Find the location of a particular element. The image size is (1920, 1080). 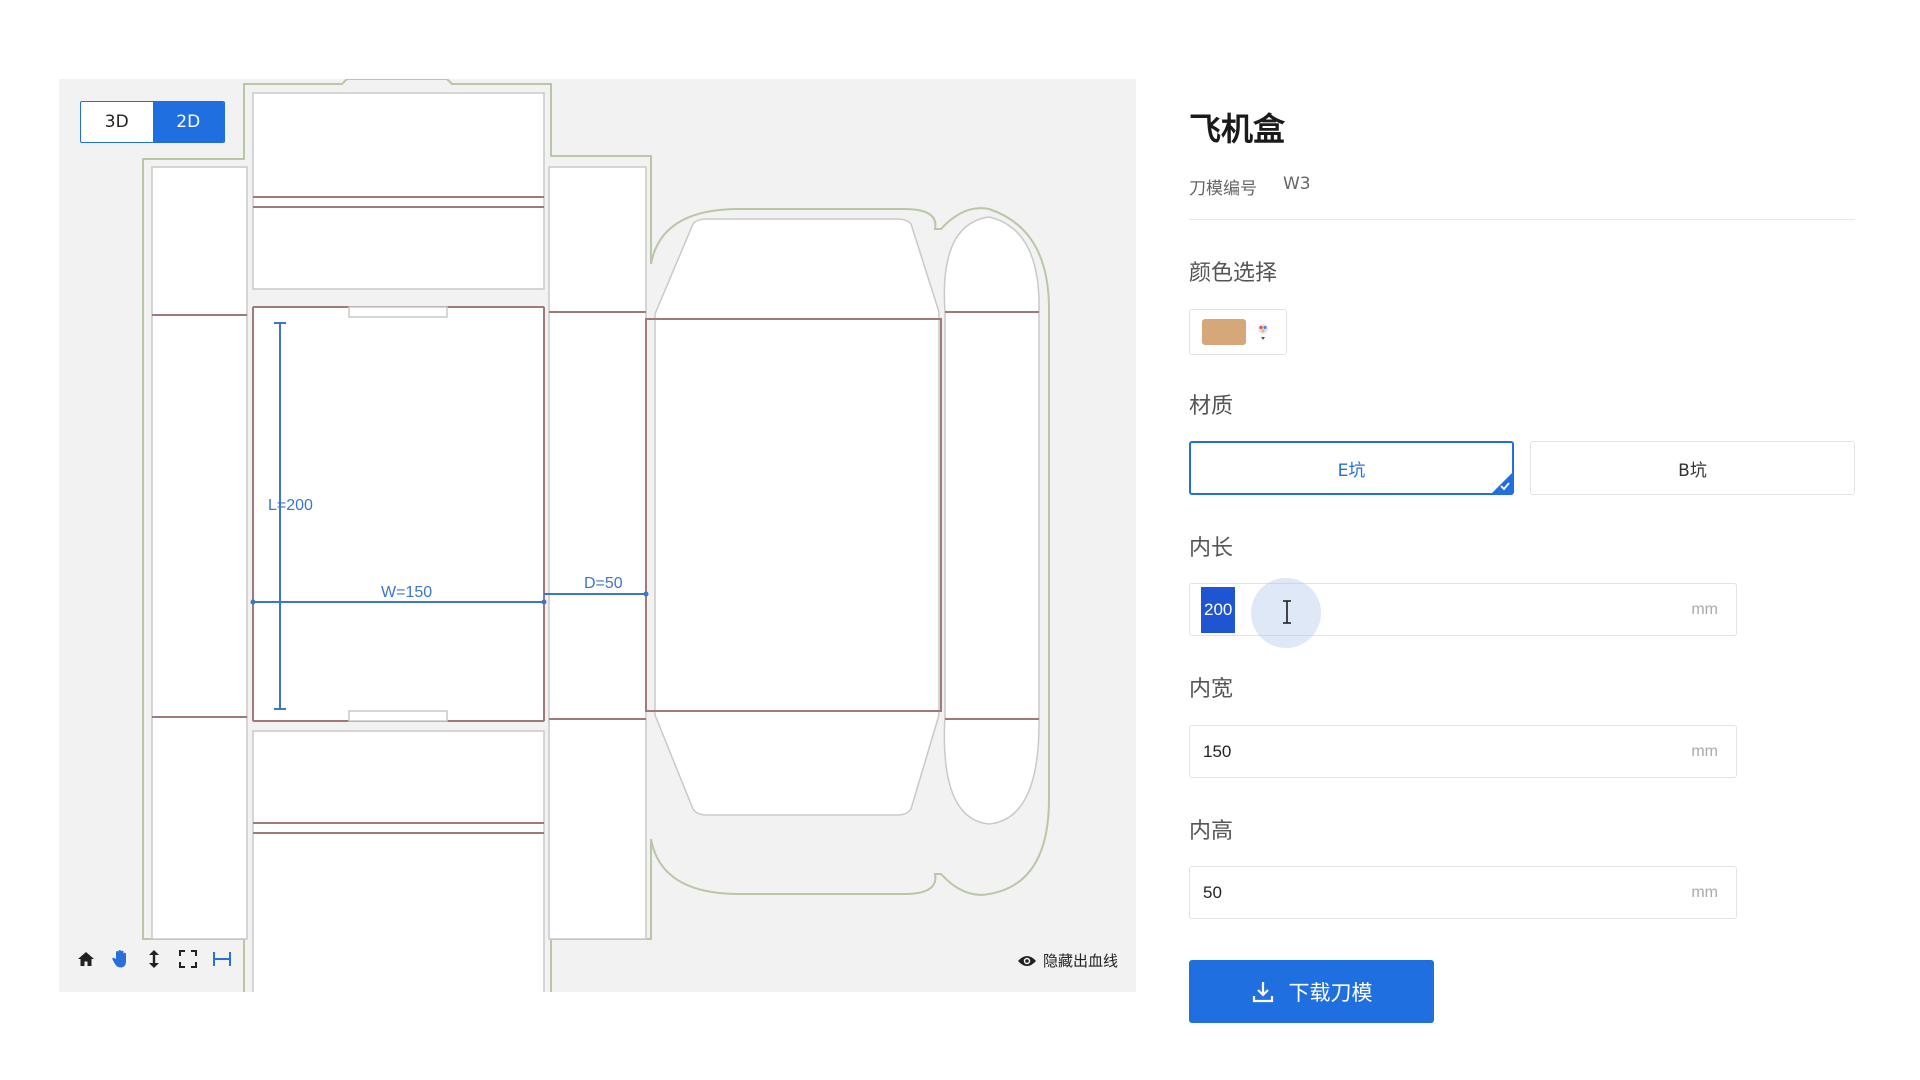

mode-3d-button: 3D is located at coordinates (117, 122).